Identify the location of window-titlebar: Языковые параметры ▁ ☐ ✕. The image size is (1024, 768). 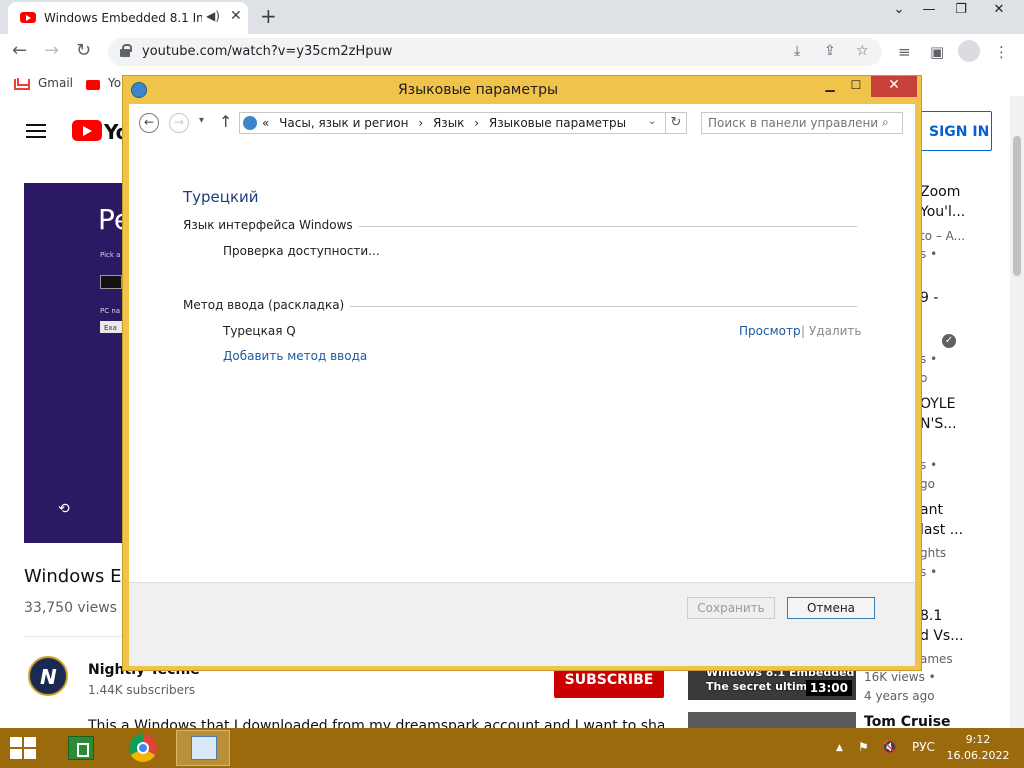
(522, 90).